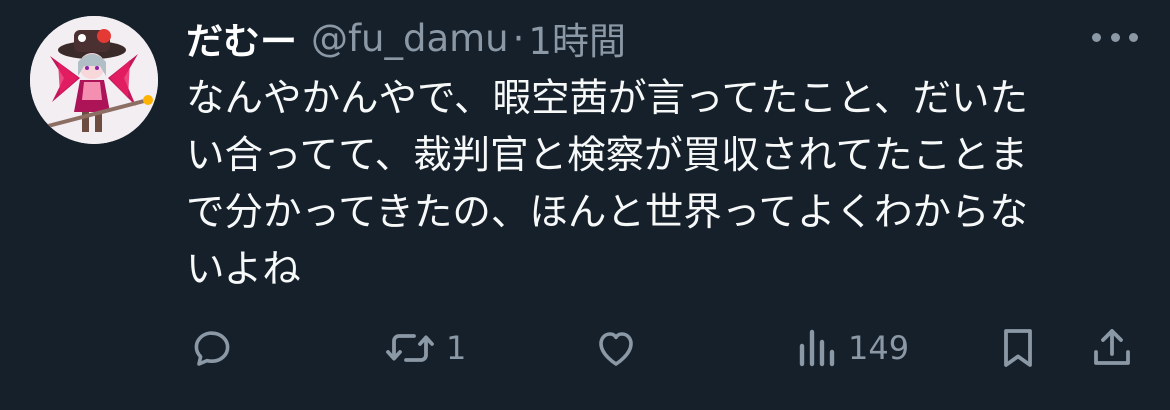  I want to click on repost-icon, so click(410, 348).